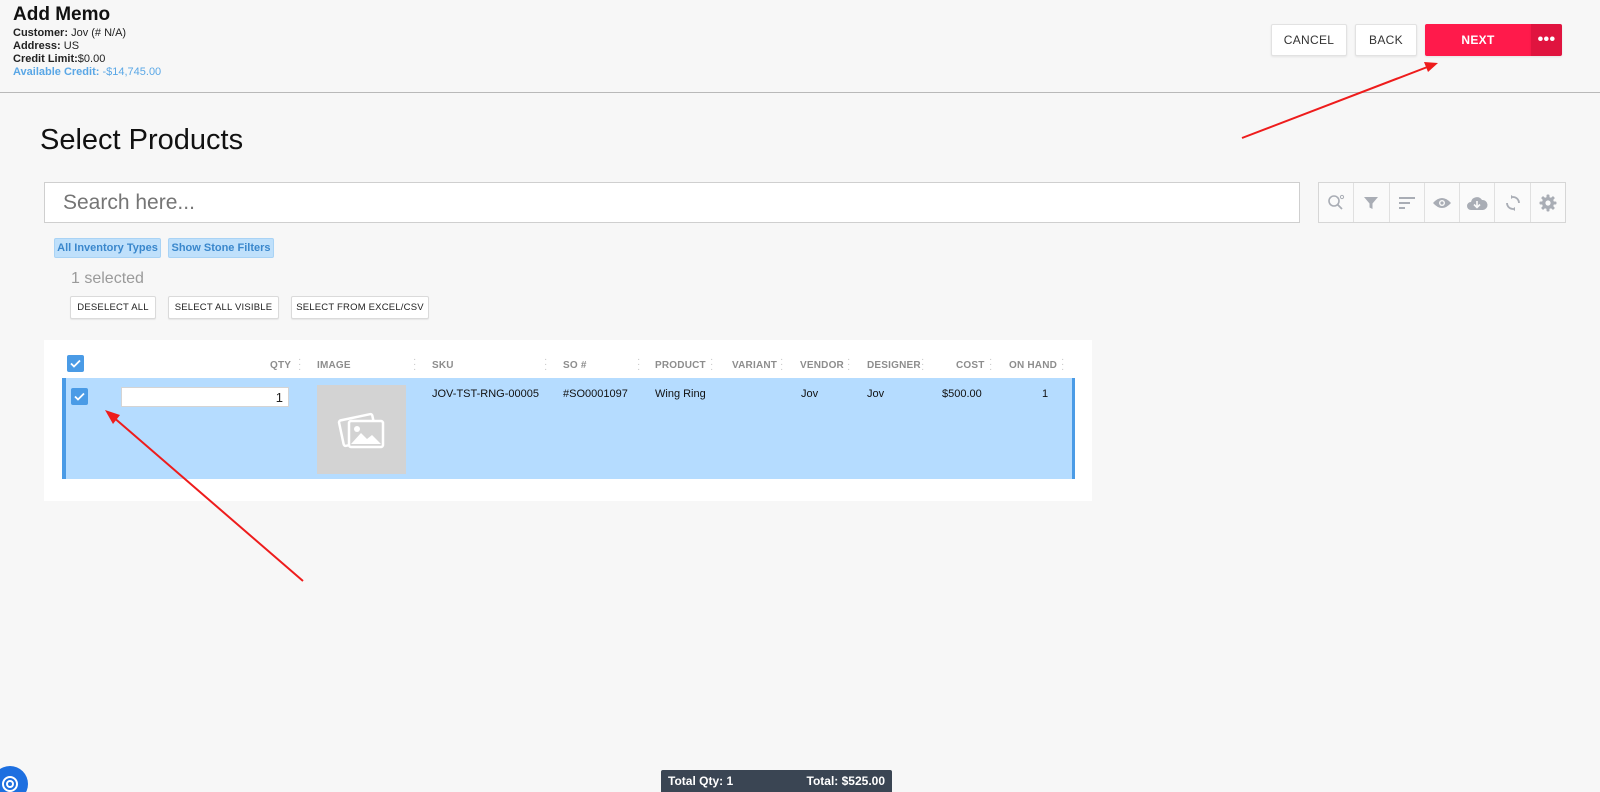  Describe the element at coordinates (1478, 40) in the screenshot. I see `next-button: NEXT` at that location.